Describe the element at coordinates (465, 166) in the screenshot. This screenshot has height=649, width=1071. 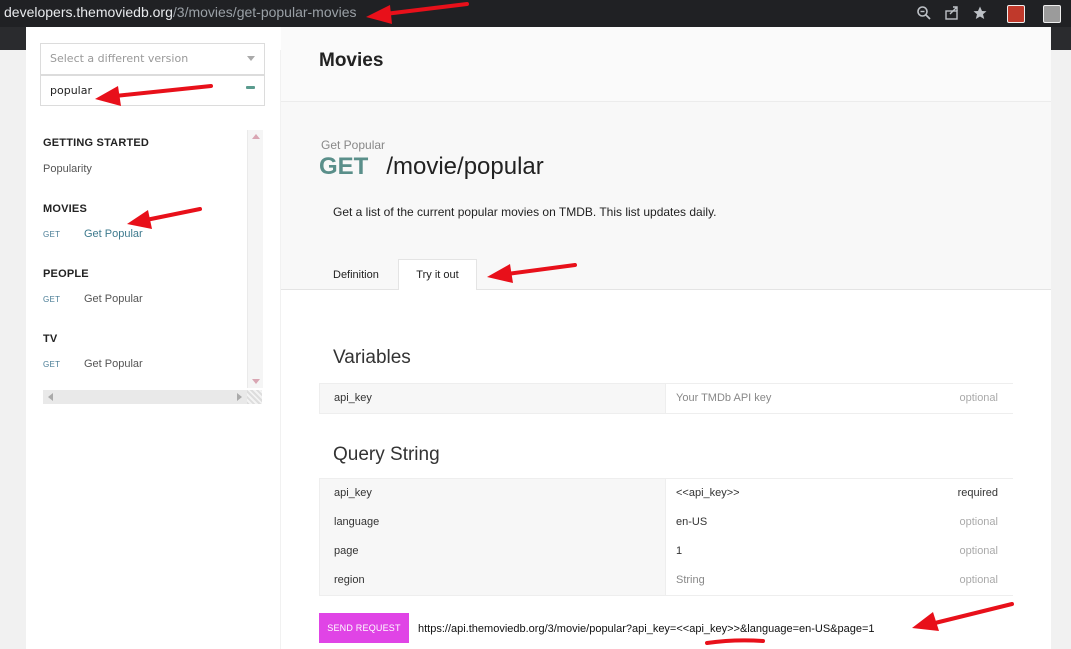
I see `endpoint-path: /movie/popular` at that location.